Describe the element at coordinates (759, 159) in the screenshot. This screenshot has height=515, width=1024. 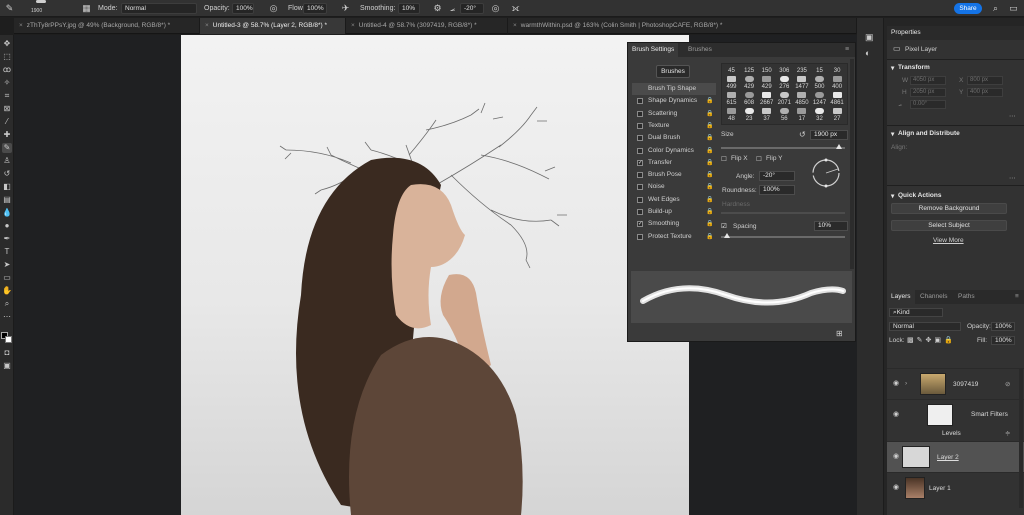
I see `flip-y-checkbox: ☐` at that location.